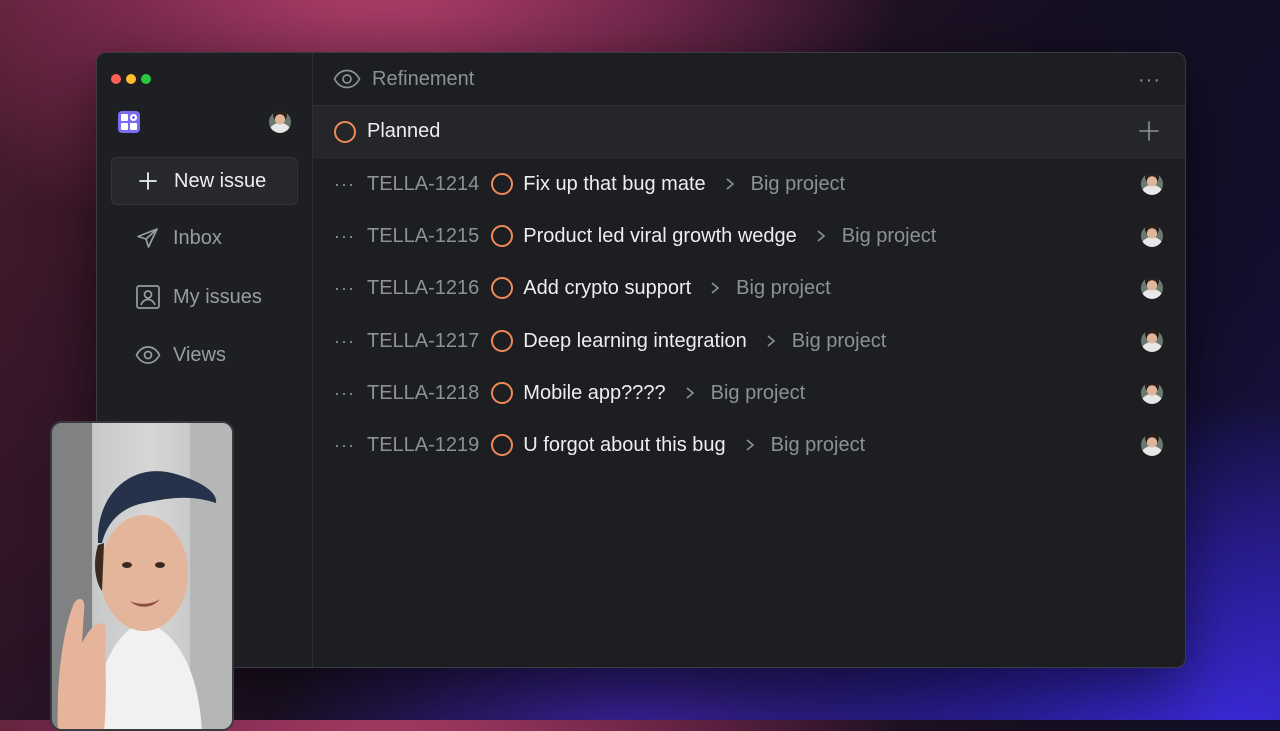 The height and width of the screenshot is (731, 1280). I want to click on issue-title: Product led viral growth wedge, so click(660, 235).